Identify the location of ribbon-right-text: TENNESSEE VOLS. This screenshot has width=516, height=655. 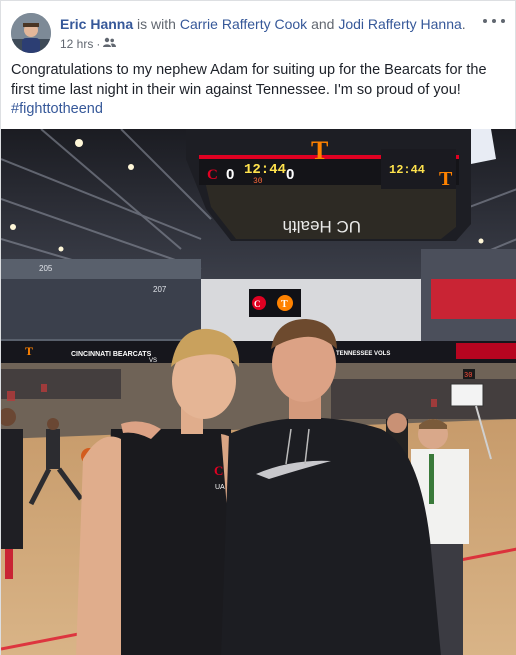
(363, 354).